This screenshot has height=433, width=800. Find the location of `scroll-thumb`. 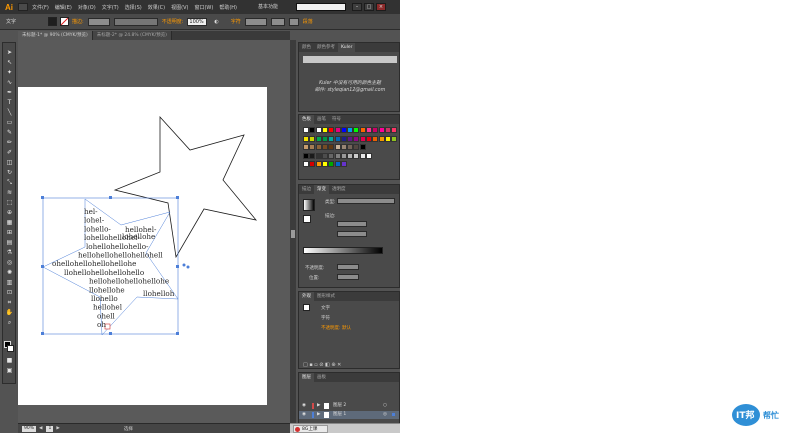

scroll-thumb is located at coordinates (293, 234).